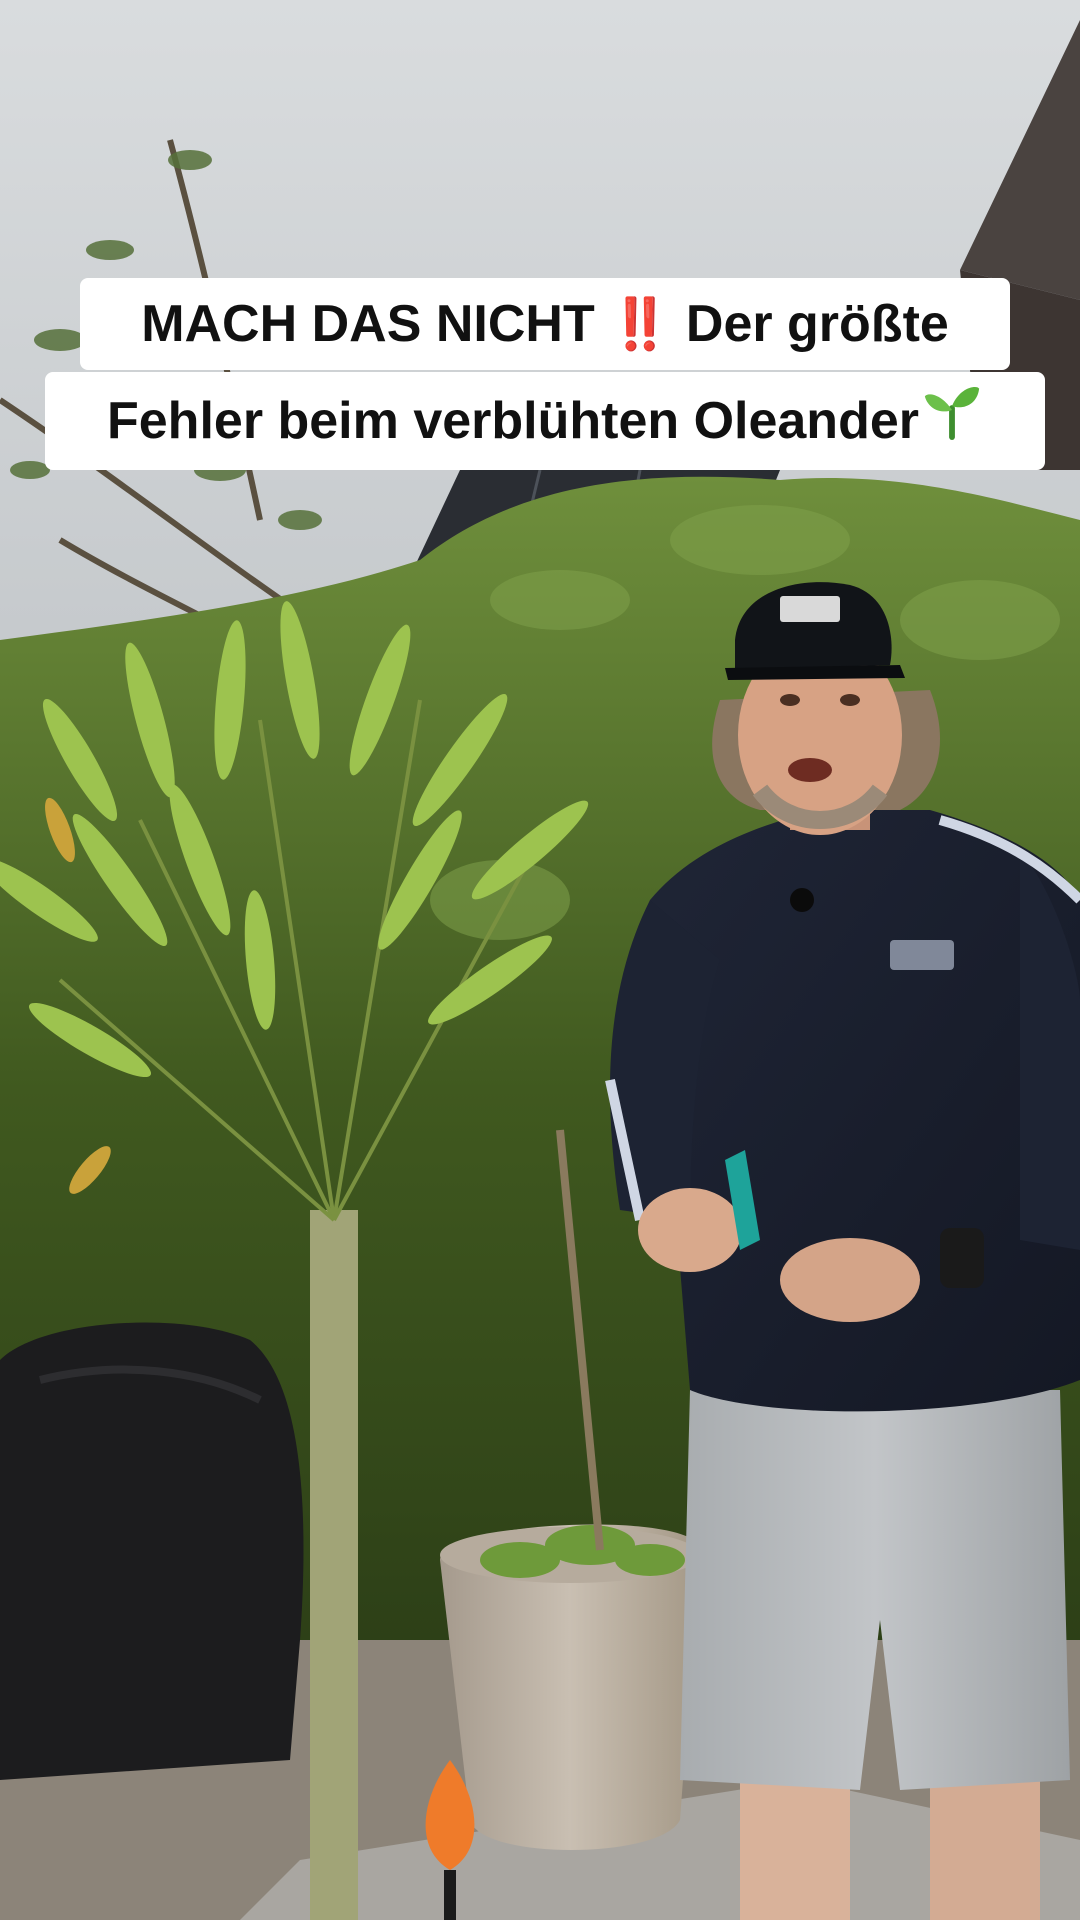  Describe the element at coordinates (334, 1565) in the screenshot. I see `oleander-trunk` at that location.